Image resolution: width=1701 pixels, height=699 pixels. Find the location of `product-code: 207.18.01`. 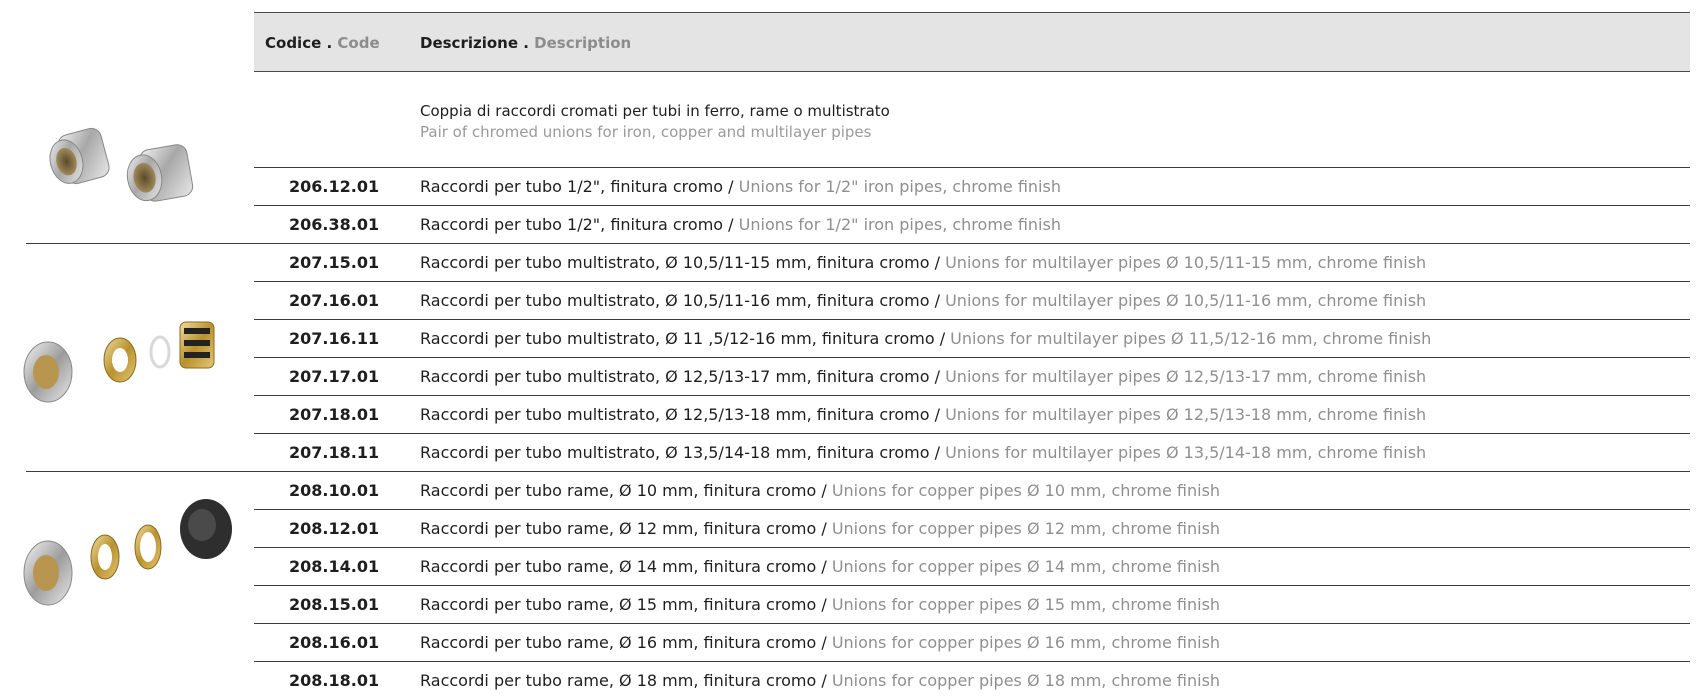

product-code: 207.18.01 is located at coordinates (334, 414).